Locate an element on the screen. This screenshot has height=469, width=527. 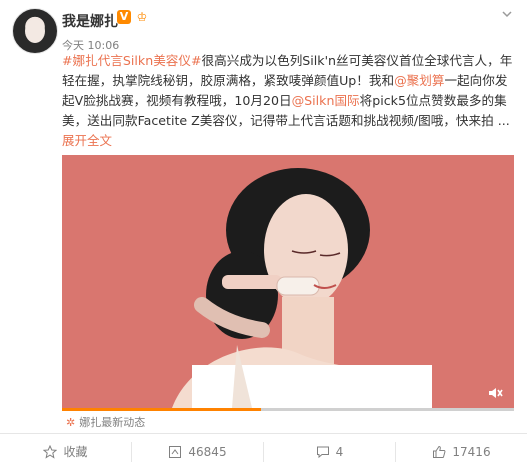
repost-button: 46845 is located at coordinates (197, 451).